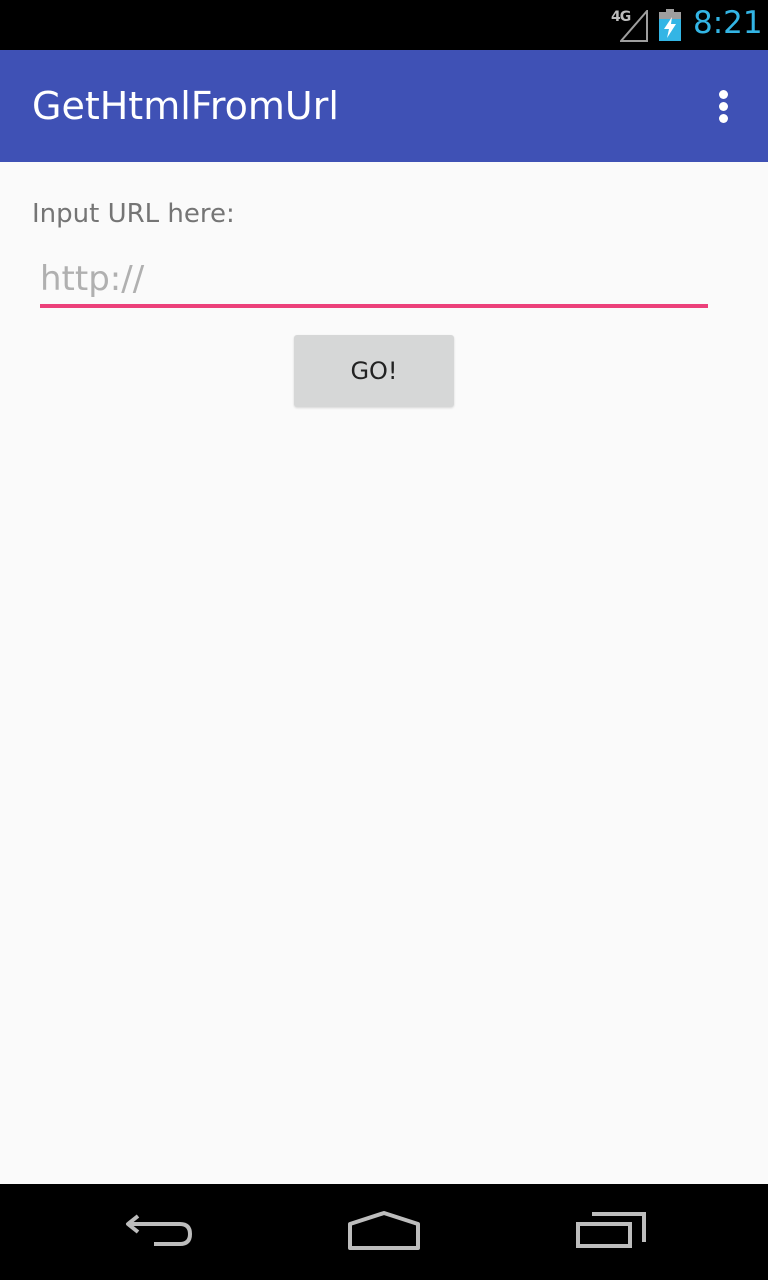  Describe the element at coordinates (384, 25) in the screenshot. I see `status-bar: 4G 8:21` at that location.